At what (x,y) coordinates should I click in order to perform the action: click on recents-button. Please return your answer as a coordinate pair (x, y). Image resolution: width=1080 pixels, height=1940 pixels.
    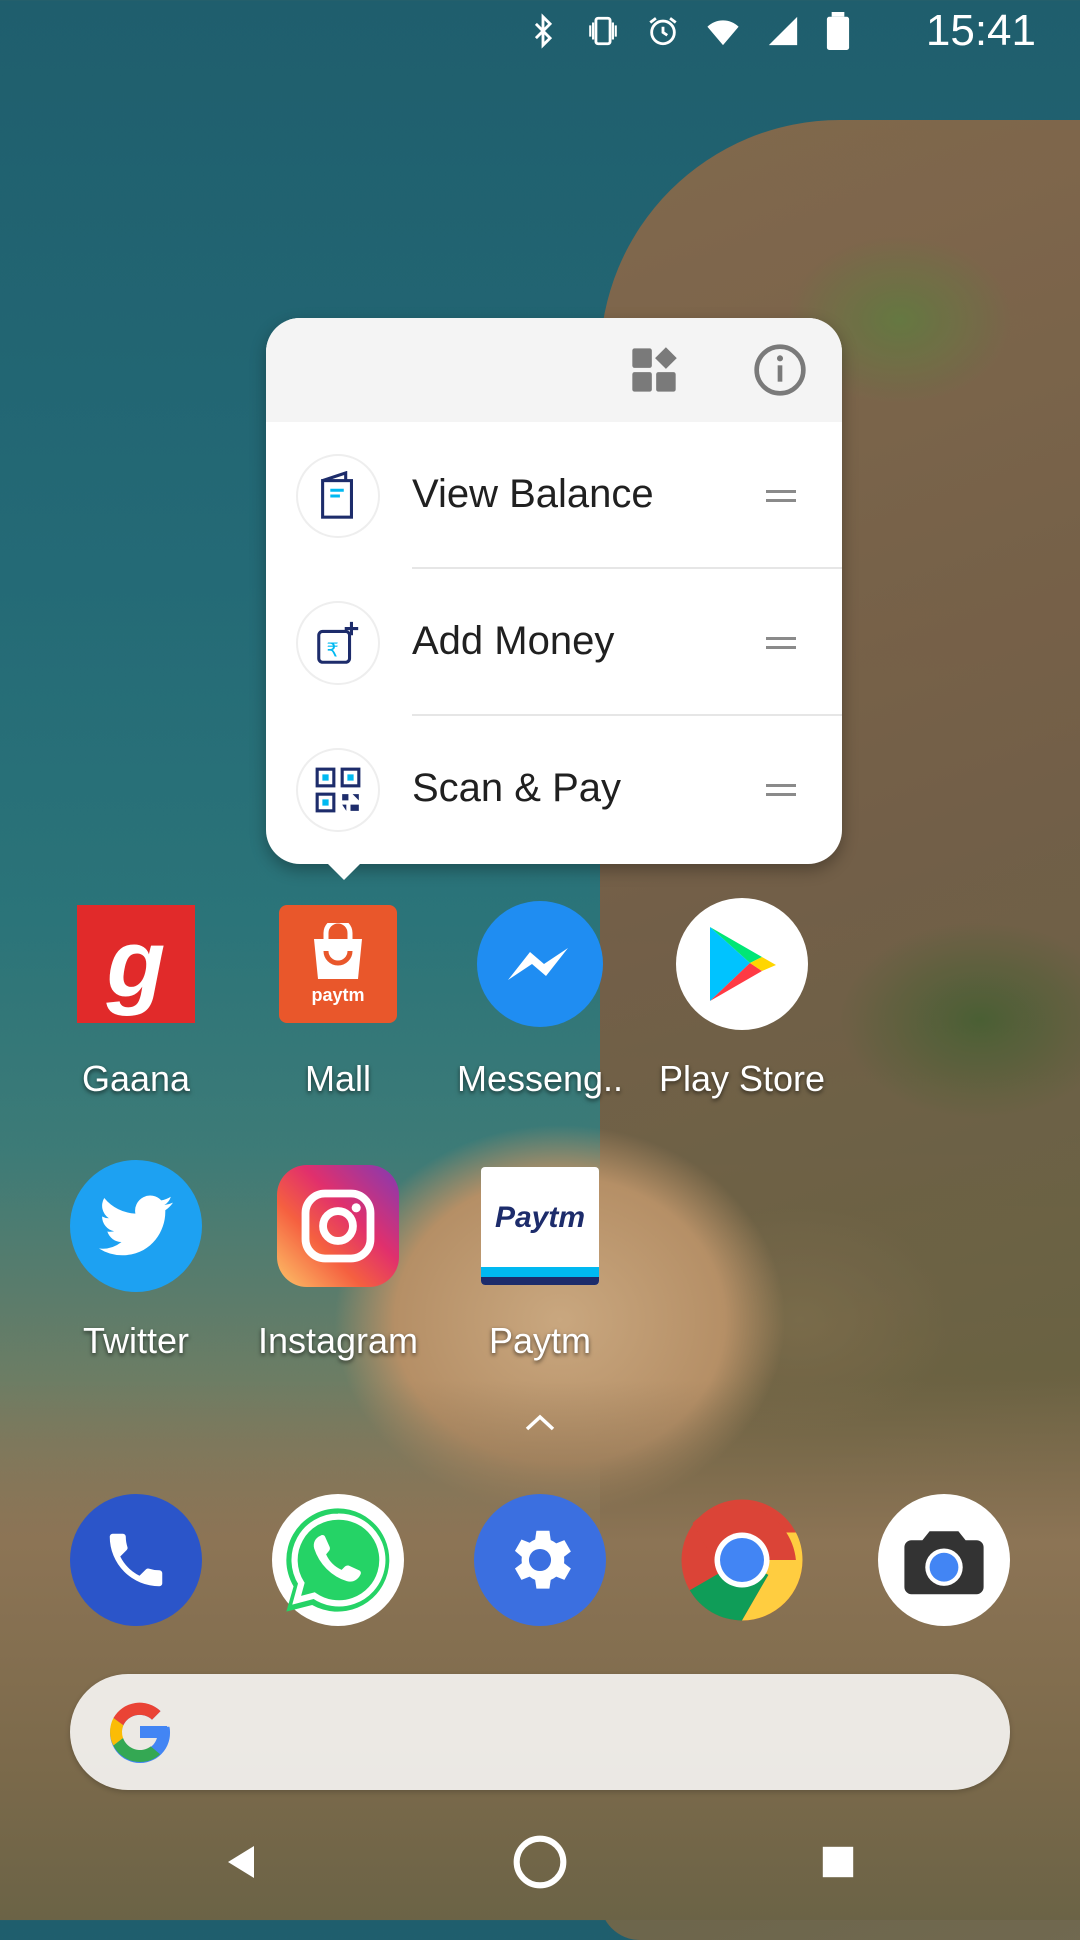
    Looking at the image, I should click on (838, 1862).